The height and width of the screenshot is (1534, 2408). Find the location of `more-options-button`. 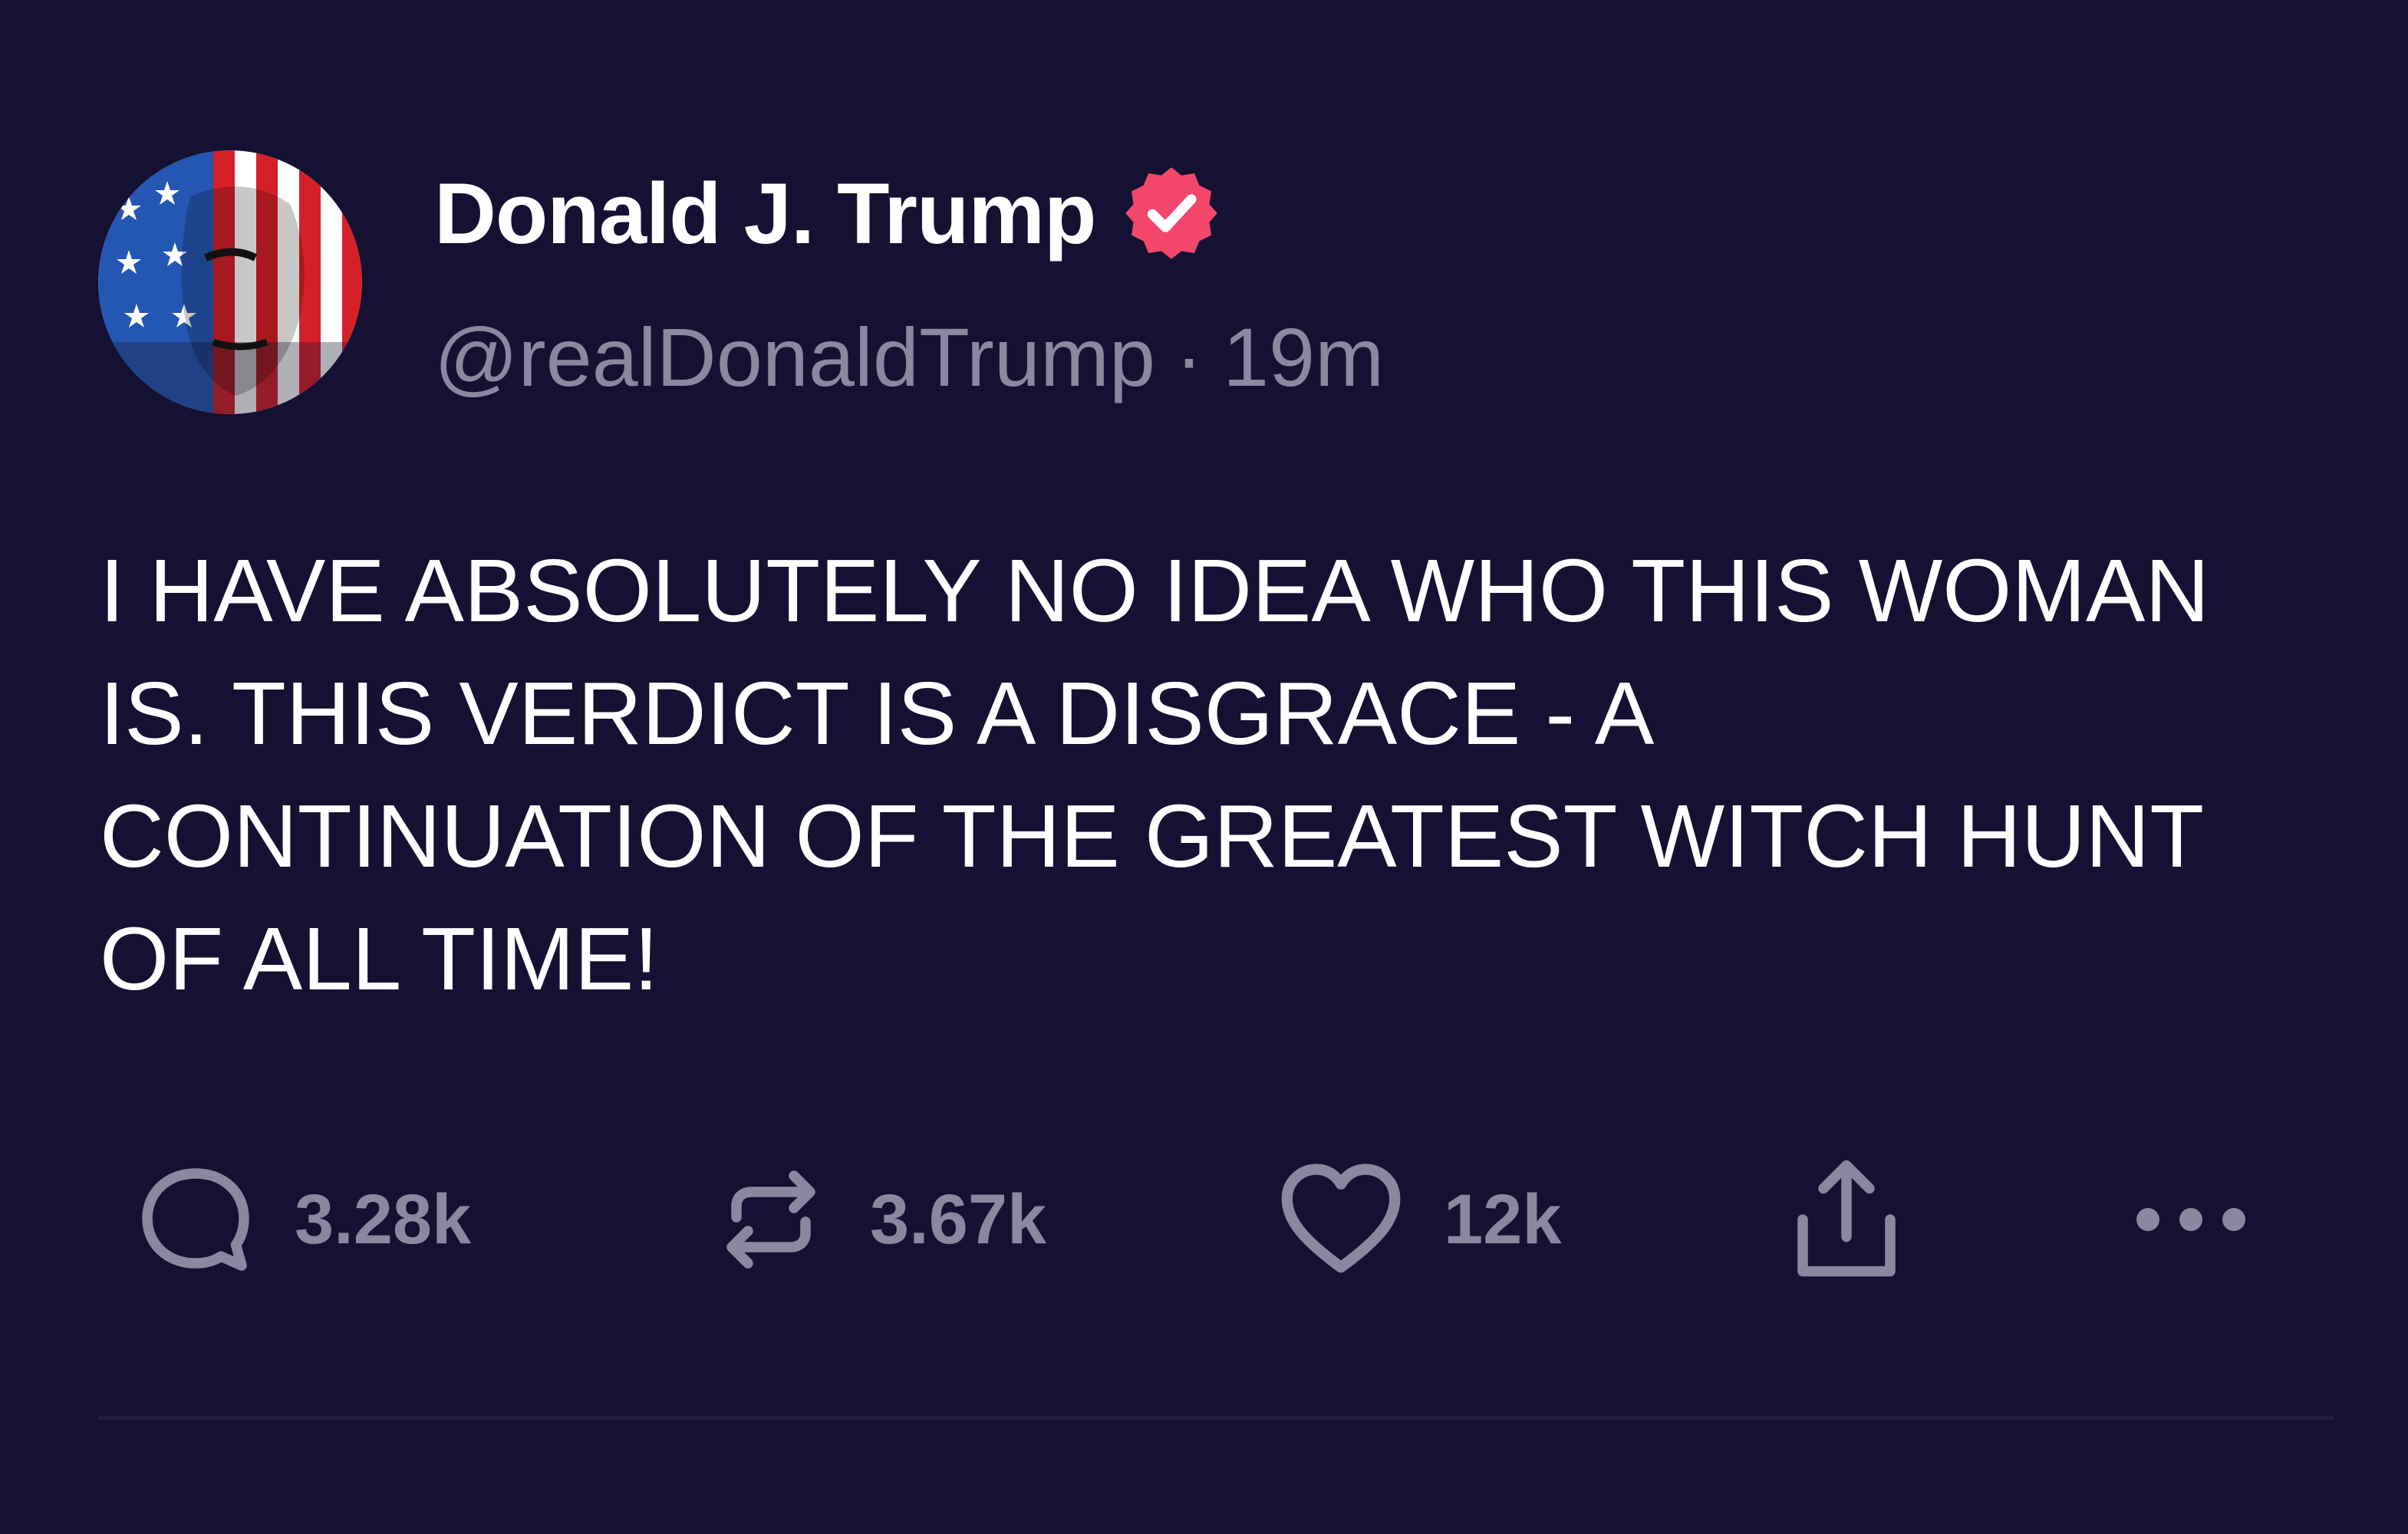

more-options-button is located at coordinates (2191, 1219).